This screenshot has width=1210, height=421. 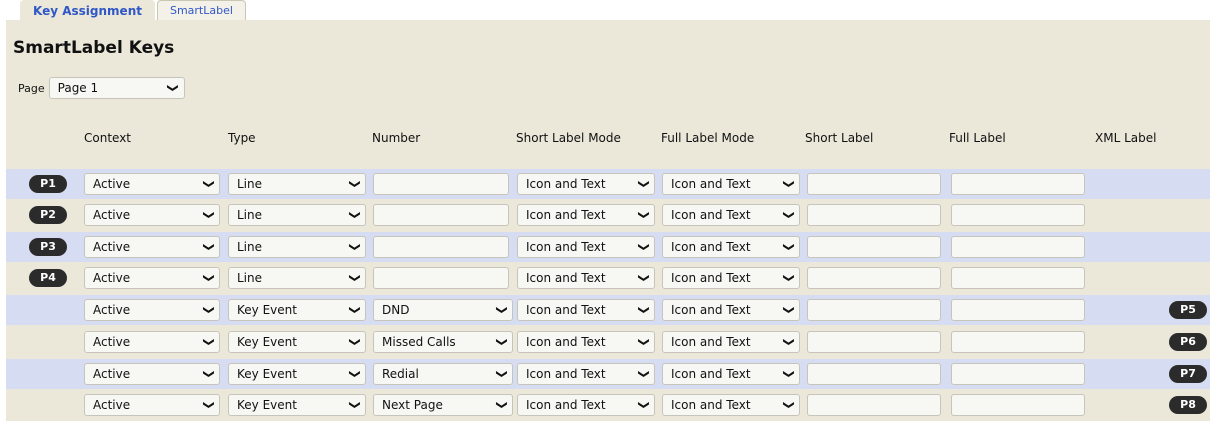 I want to click on context-select-value: Active, so click(x=112, y=374).